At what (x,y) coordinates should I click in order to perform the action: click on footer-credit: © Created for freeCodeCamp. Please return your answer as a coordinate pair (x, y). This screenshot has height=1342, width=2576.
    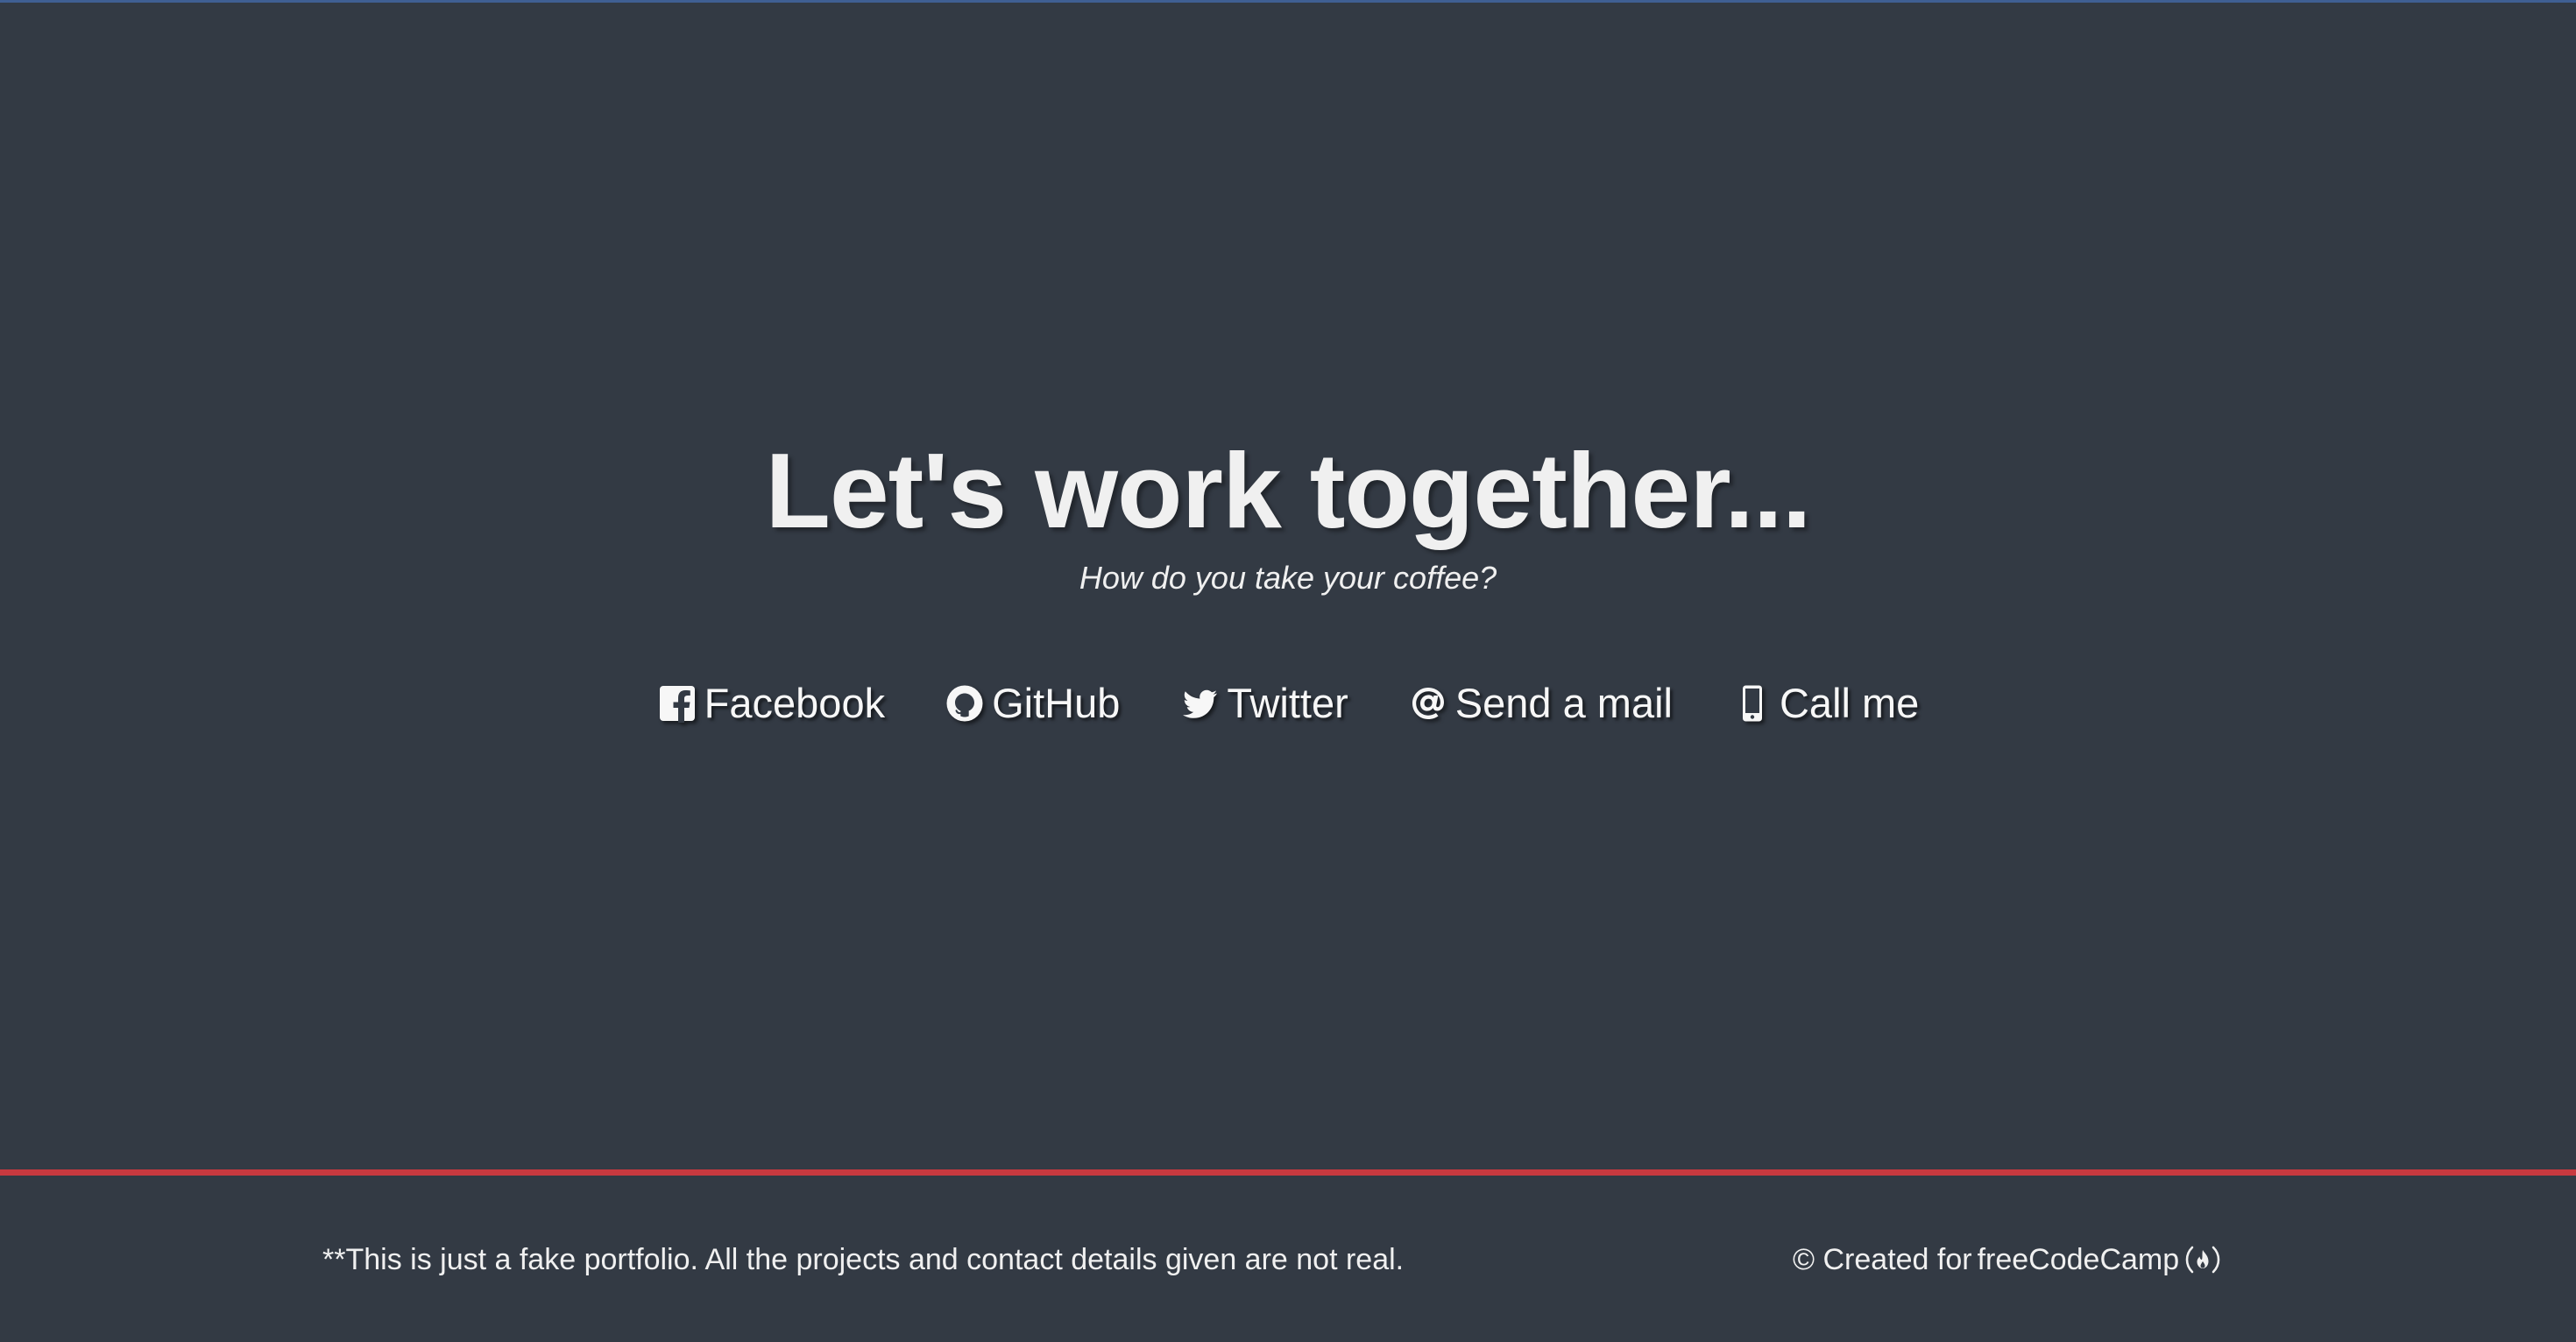
    Looking at the image, I should click on (2007, 1259).